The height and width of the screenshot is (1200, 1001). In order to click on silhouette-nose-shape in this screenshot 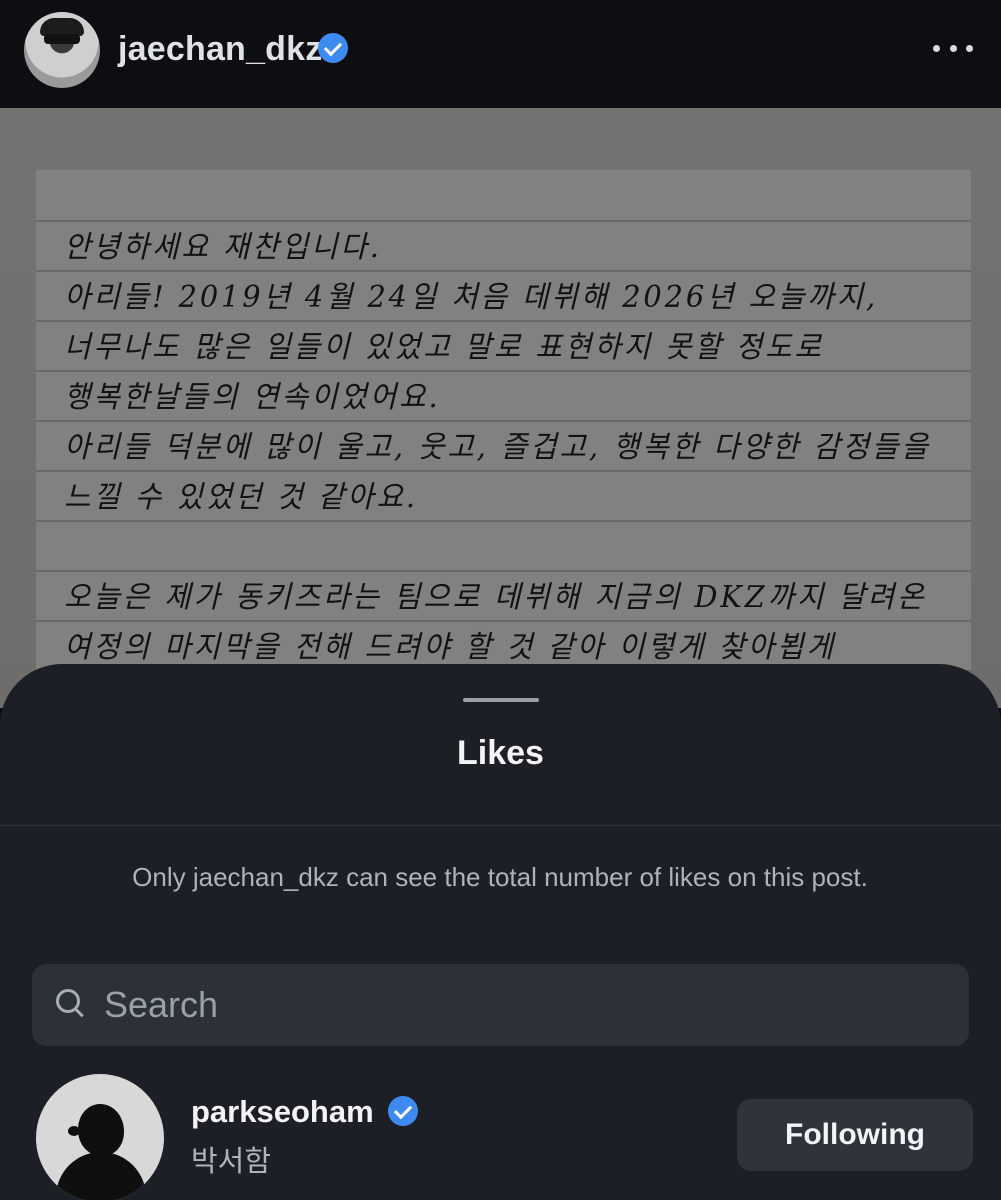, I will do `click(74, 1131)`.